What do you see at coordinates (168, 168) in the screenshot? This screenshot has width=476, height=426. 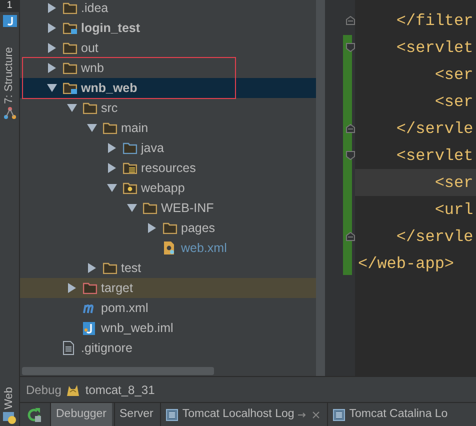 I see `tree-item: resources` at bounding box center [168, 168].